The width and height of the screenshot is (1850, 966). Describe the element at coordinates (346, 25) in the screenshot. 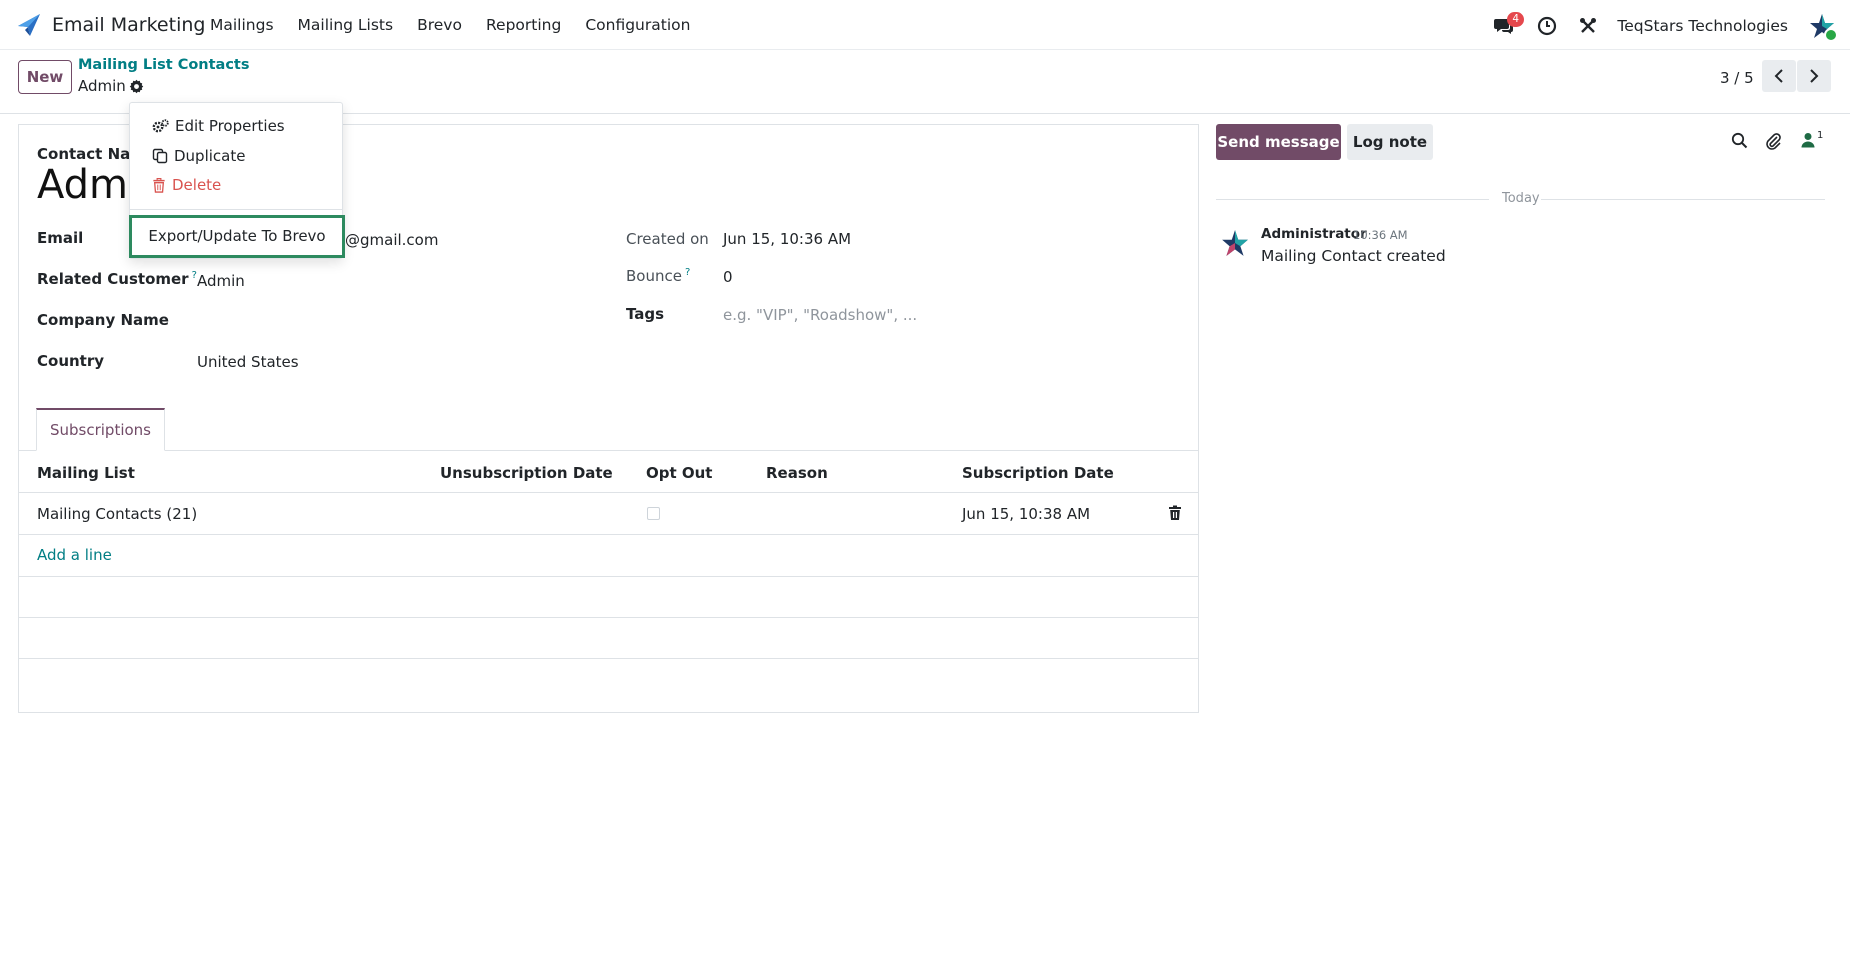

I see `menu-mailing-lists: Mailing Lists` at that location.